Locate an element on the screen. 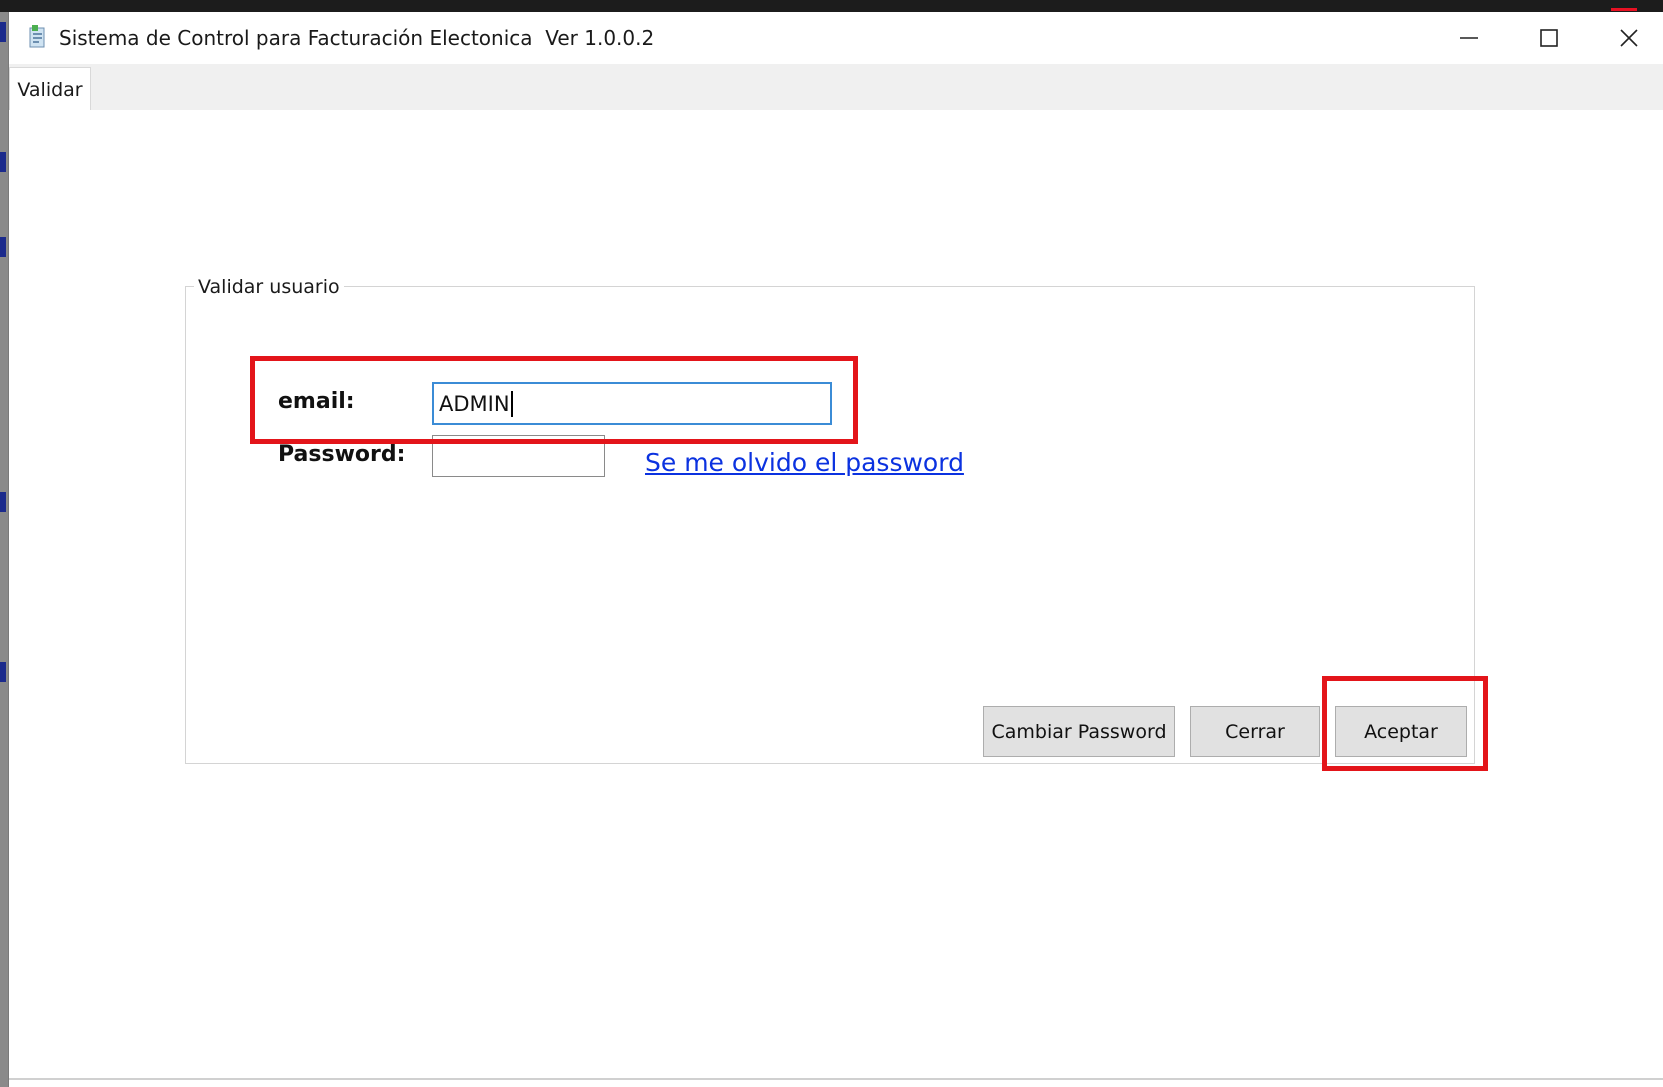  accept-highlight-box is located at coordinates (1405, 723).